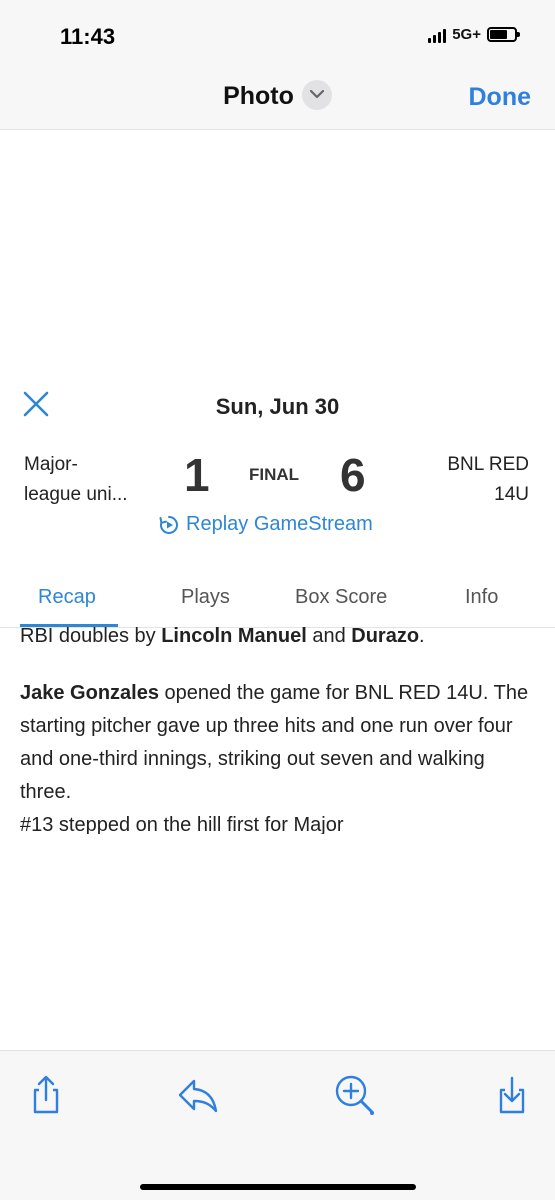 This screenshot has height=1200, width=555. Describe the element at coordinates (88, 36) in the screenshot. I see `status-time: 11:43` at that location.